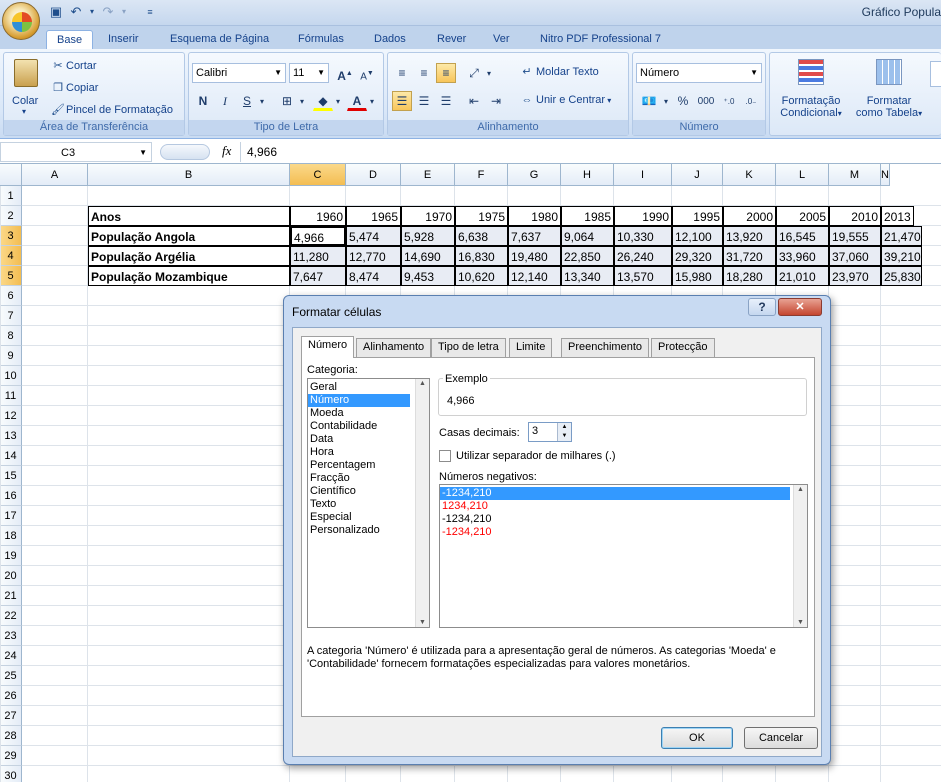  What do you see at coordinates (749, 216) in the screenshot?
I see `cell-year: 2000` at bounding box center [749, 216].